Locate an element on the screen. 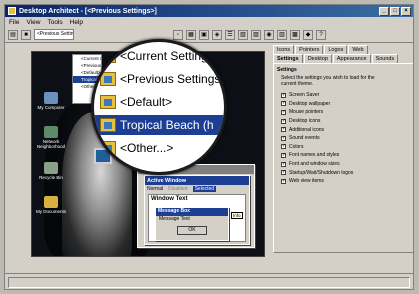 Image resolution: width=419 pixels, height=294 pixels. option-logos: ✓ Startup/Wait/Shutdown logos is located at coordinates (346, 172).